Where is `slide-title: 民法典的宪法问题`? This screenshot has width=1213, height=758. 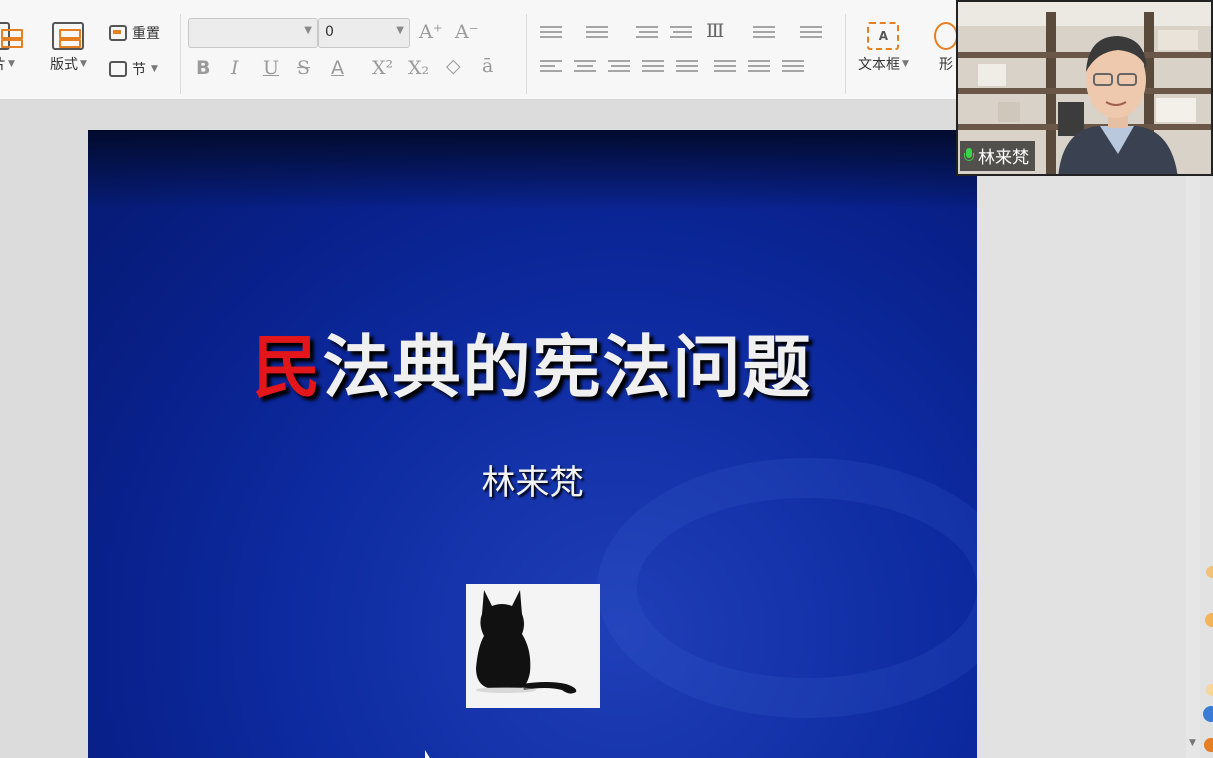 slide-title: 民法典的宪法问题 is located at coordinates (532, 361).